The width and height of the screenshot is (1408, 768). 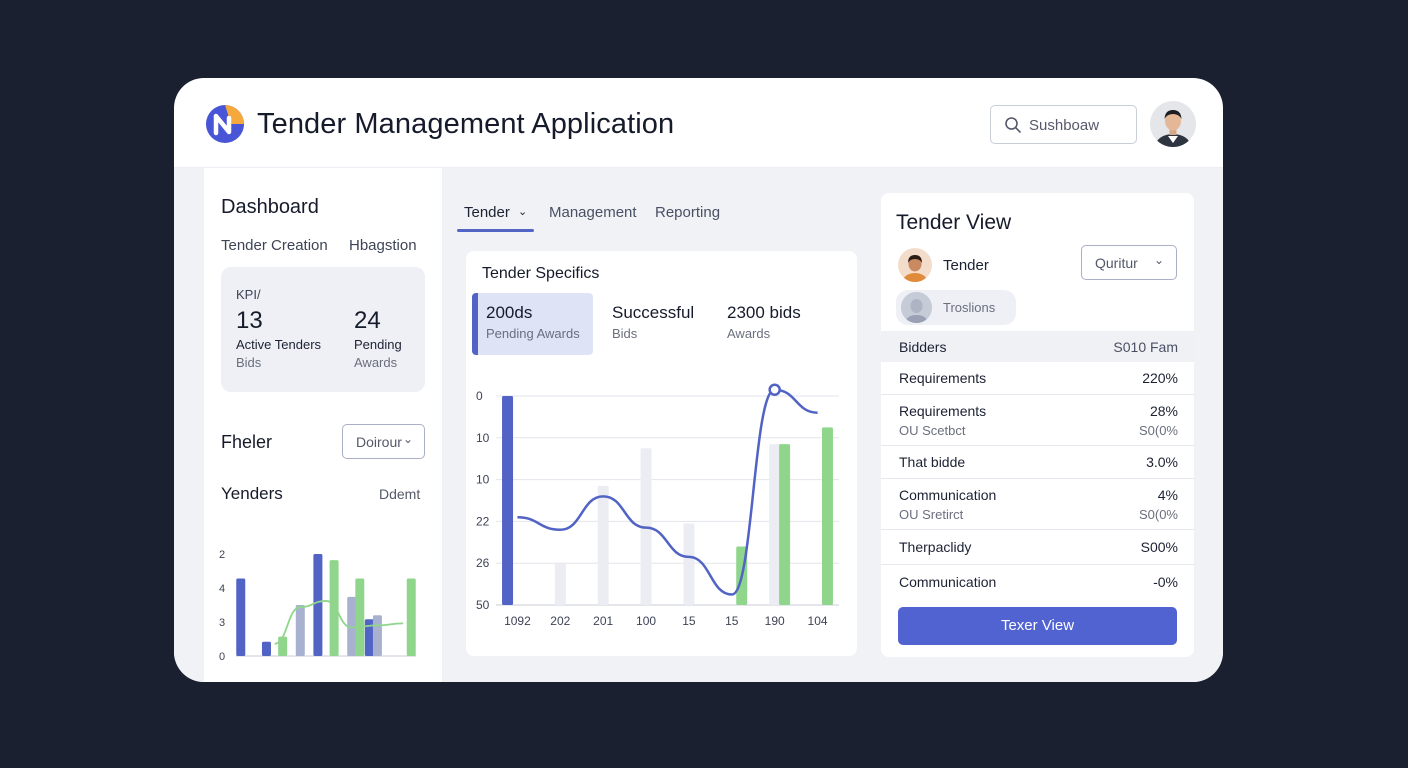 What do you see at coordinates (657, 505) in the screenshot?
I see `specifics-chart: 0 10 10 22 26 50 1092 202 201 100 15 15 190 104` at bounding box center [657, 505].